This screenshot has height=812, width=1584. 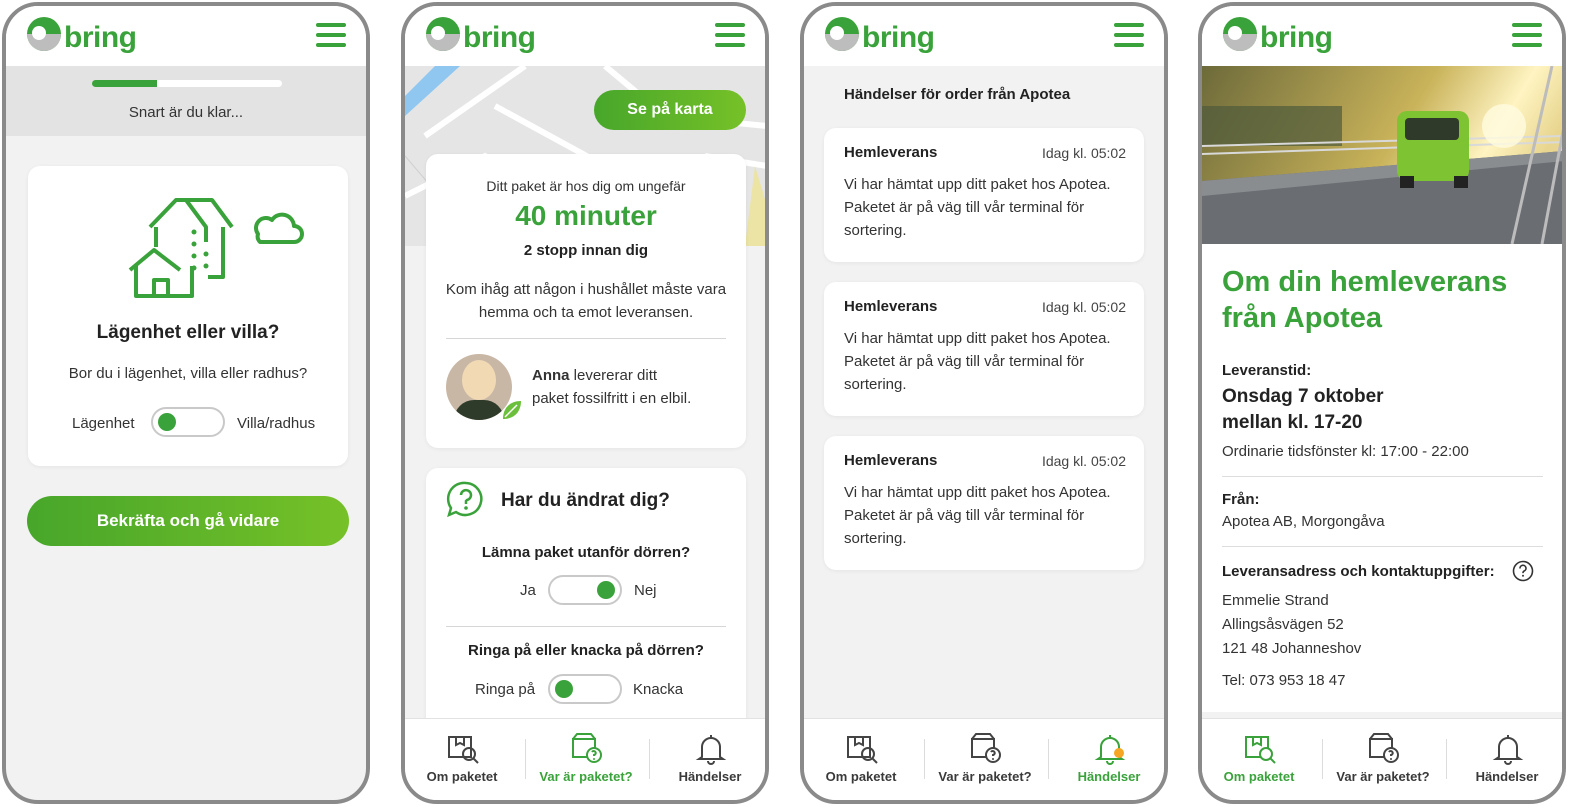 I want to click on delivery-van-photo, so click(x=1382, y=155).